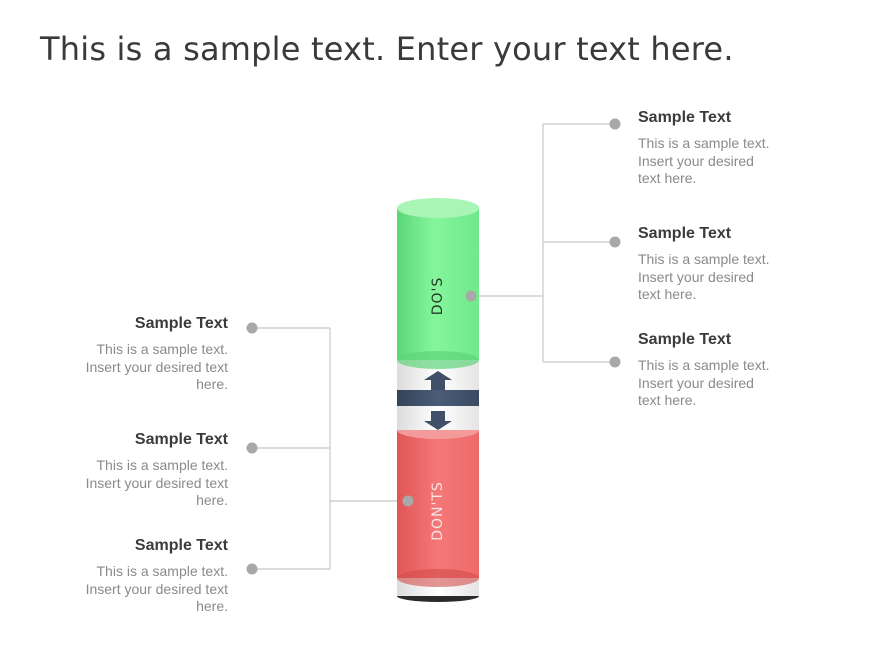 The image size is (870, 656). What do you see at coordinates (438, 398) in the screenshot?
I see `separator-band` at bounding box center [438, 398].